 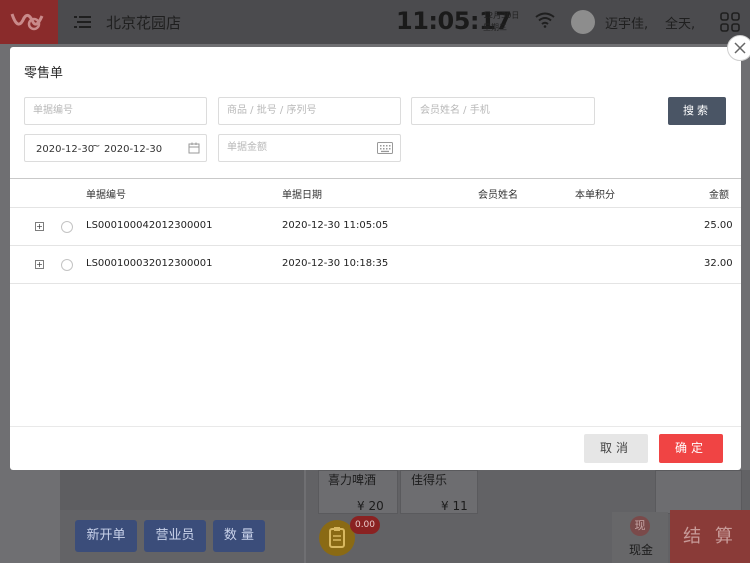 What do you see at coordinates (239, 536) in the screenshot?
I see `quantity-button: 数 量` at bounding box center [239, 536].